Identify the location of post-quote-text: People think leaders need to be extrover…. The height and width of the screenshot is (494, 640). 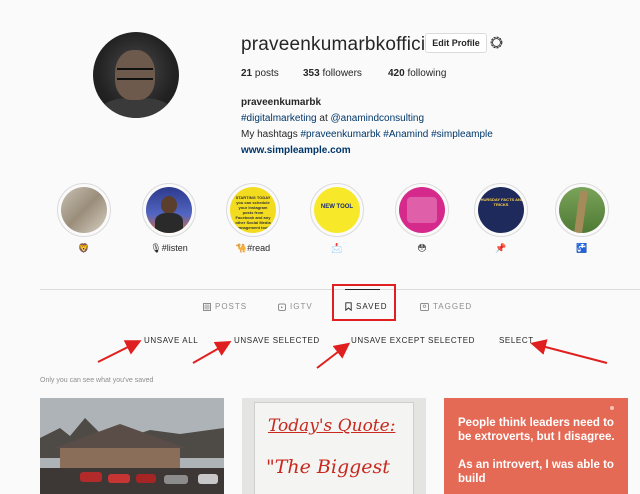
(536, 451).